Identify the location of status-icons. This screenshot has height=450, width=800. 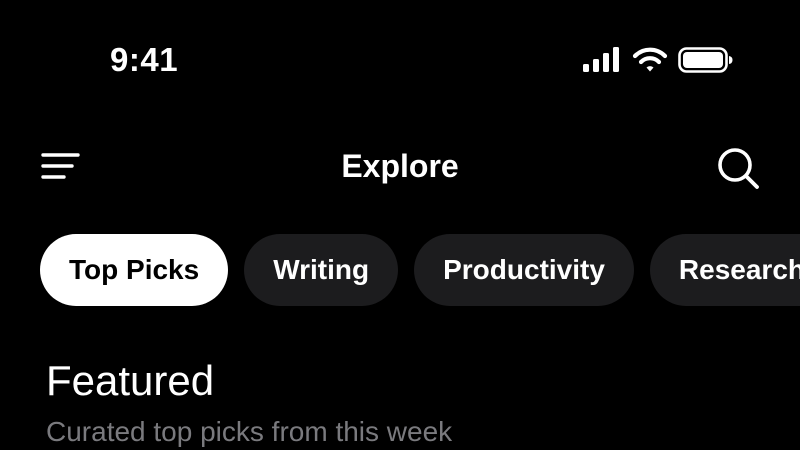
(658, 60).